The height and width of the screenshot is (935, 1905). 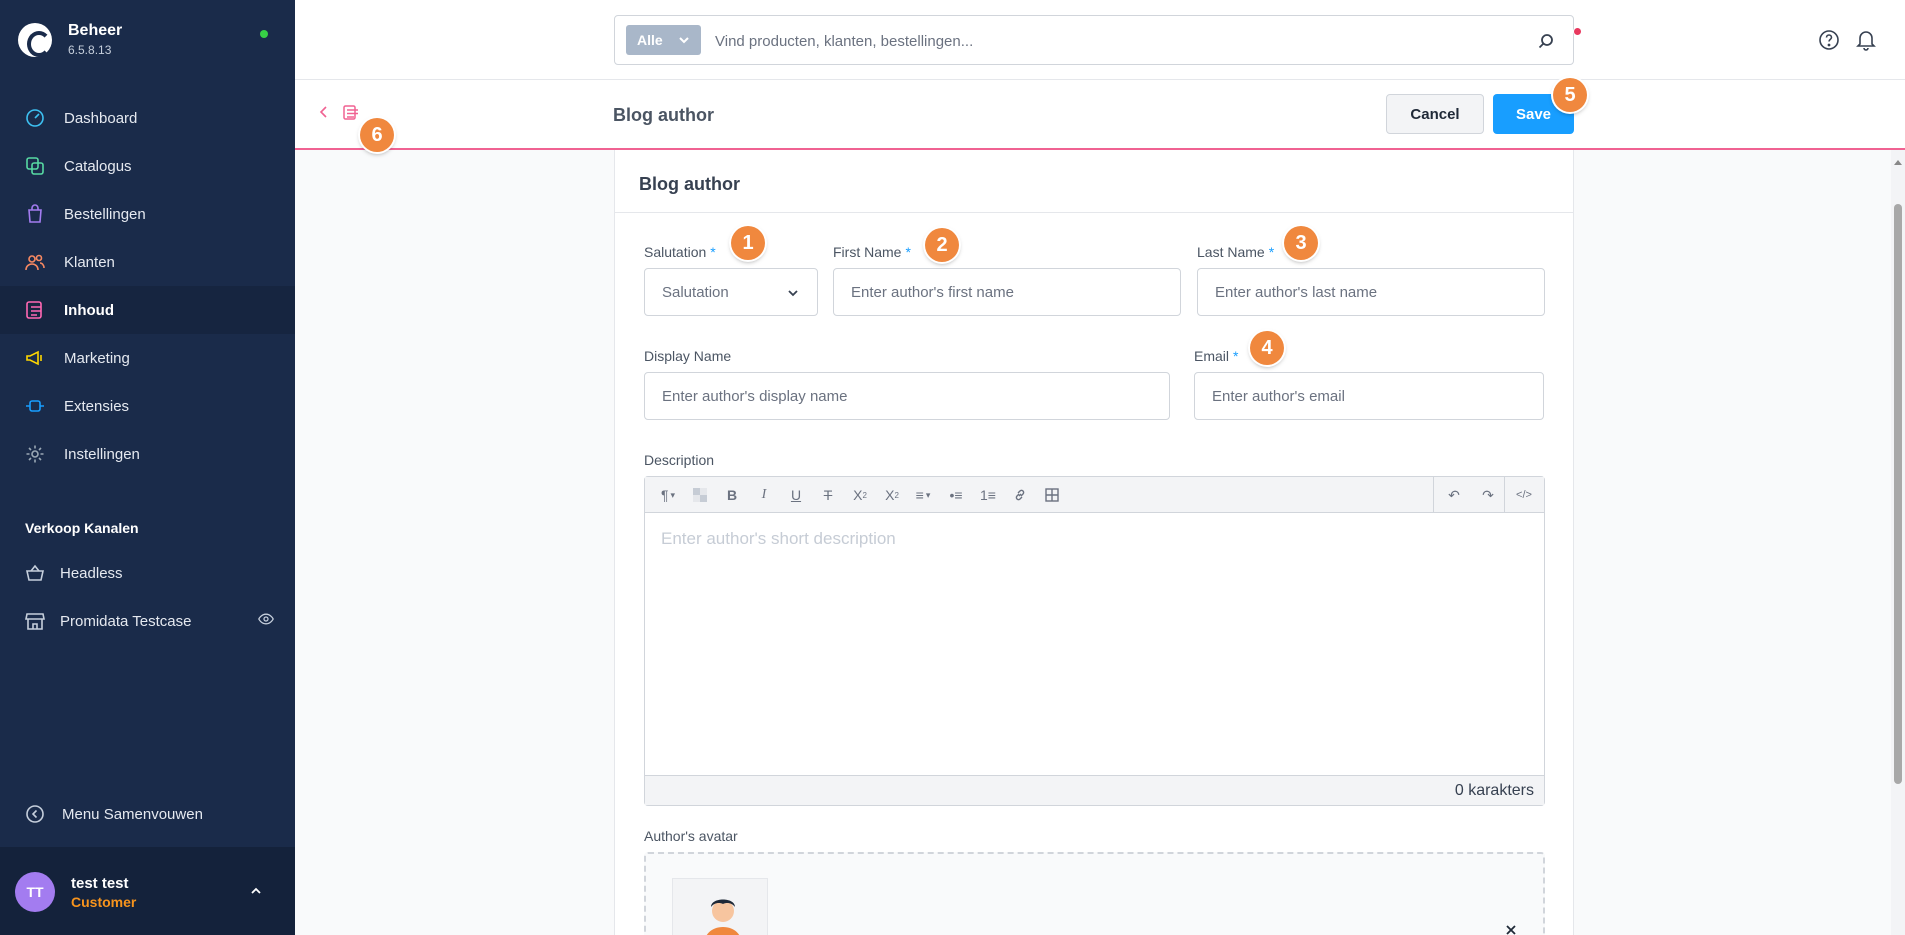 What do you see at coordinates (147, 310) in the screenshot?
I see `sidebar-item-inhoud: Inhoud` at bounding box center [147, 310].